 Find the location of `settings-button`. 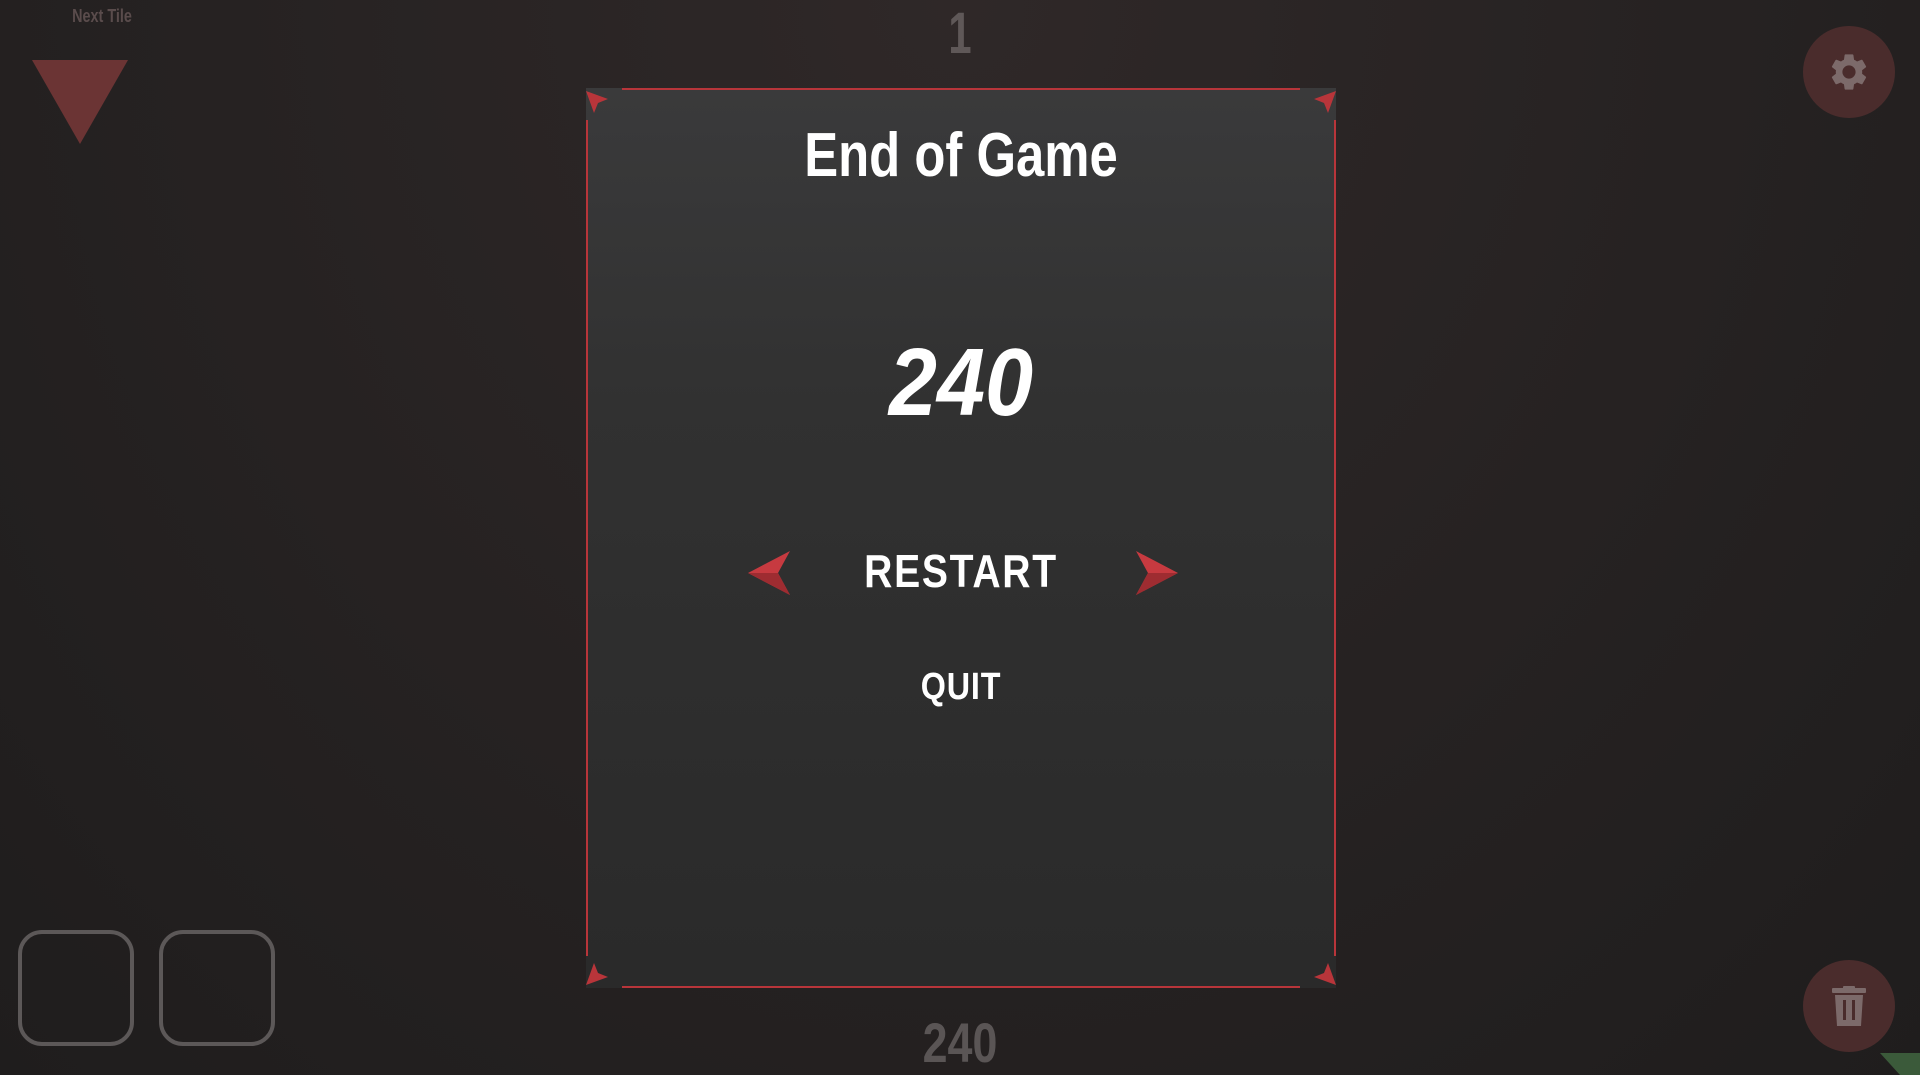

settings-button is located at coordinates (1849, 72).